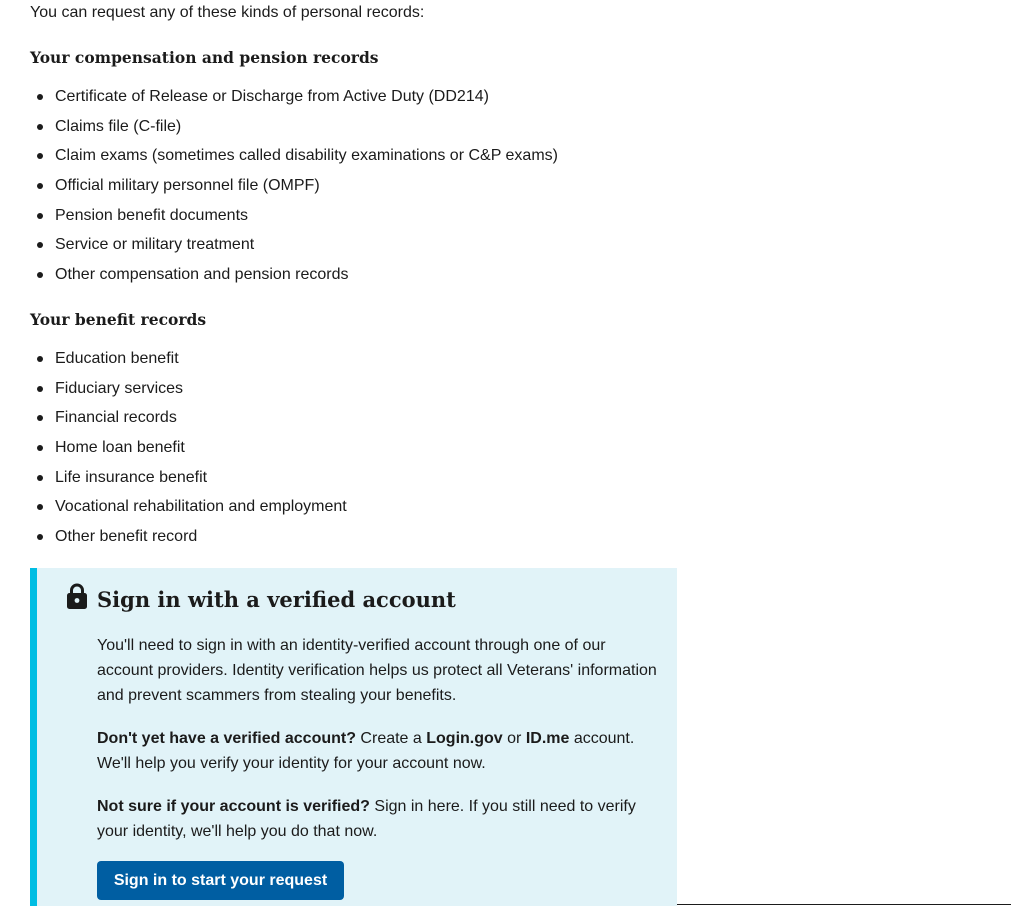 The width and height of the screenshot is (1011, 906). I want to click on benefit-heading: Your benefit records, so click(118, 319).